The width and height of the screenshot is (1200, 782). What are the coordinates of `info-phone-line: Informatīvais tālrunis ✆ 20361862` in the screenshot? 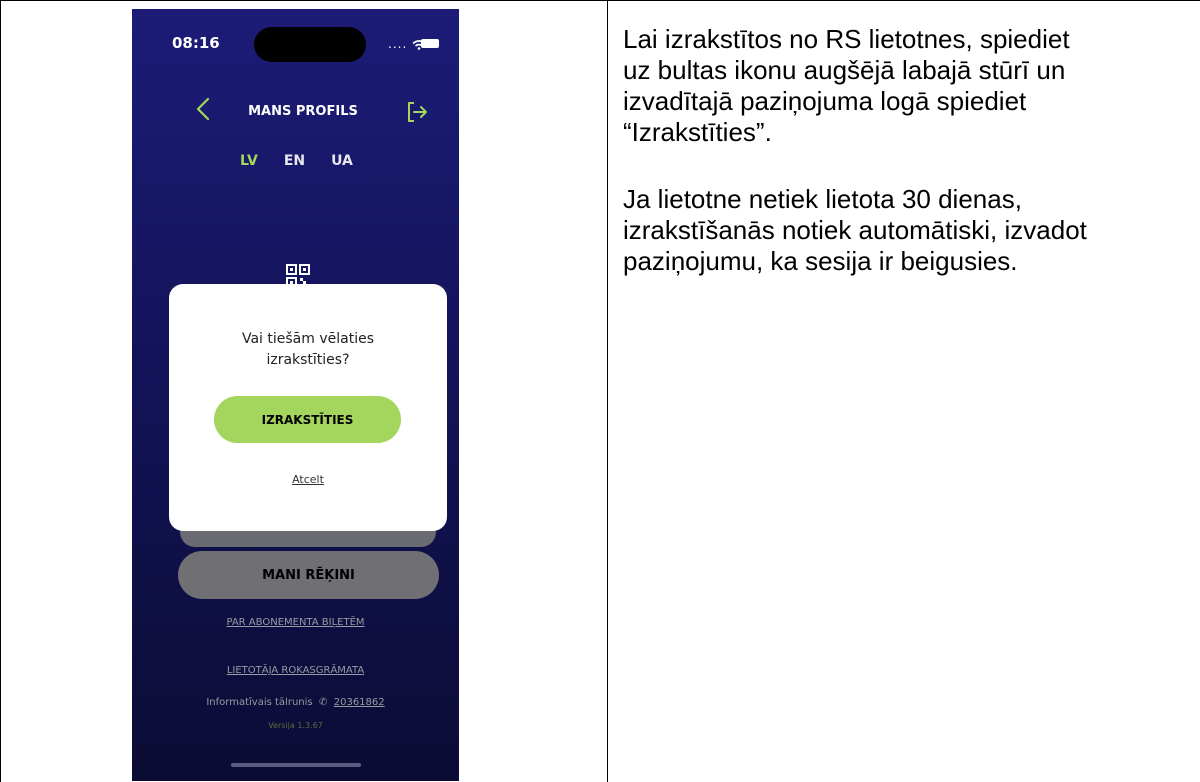 It's located at (295, 702).